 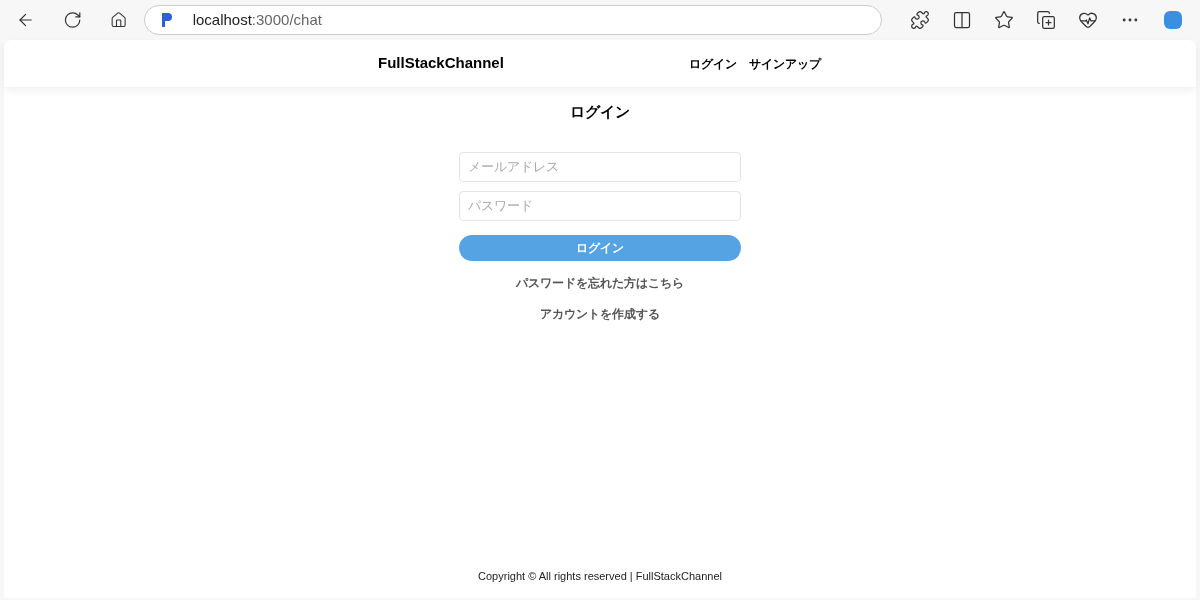 I want to click on heart-pulse-icon, so click(x=1088, y=20).